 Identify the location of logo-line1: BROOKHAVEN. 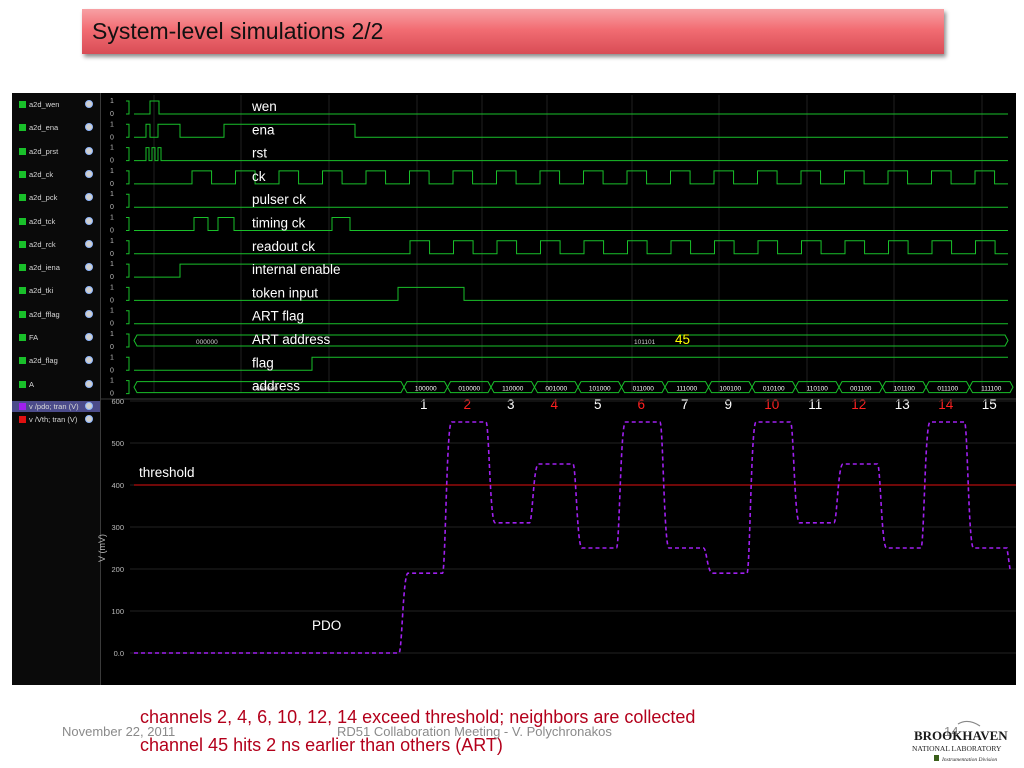
(961, 735).